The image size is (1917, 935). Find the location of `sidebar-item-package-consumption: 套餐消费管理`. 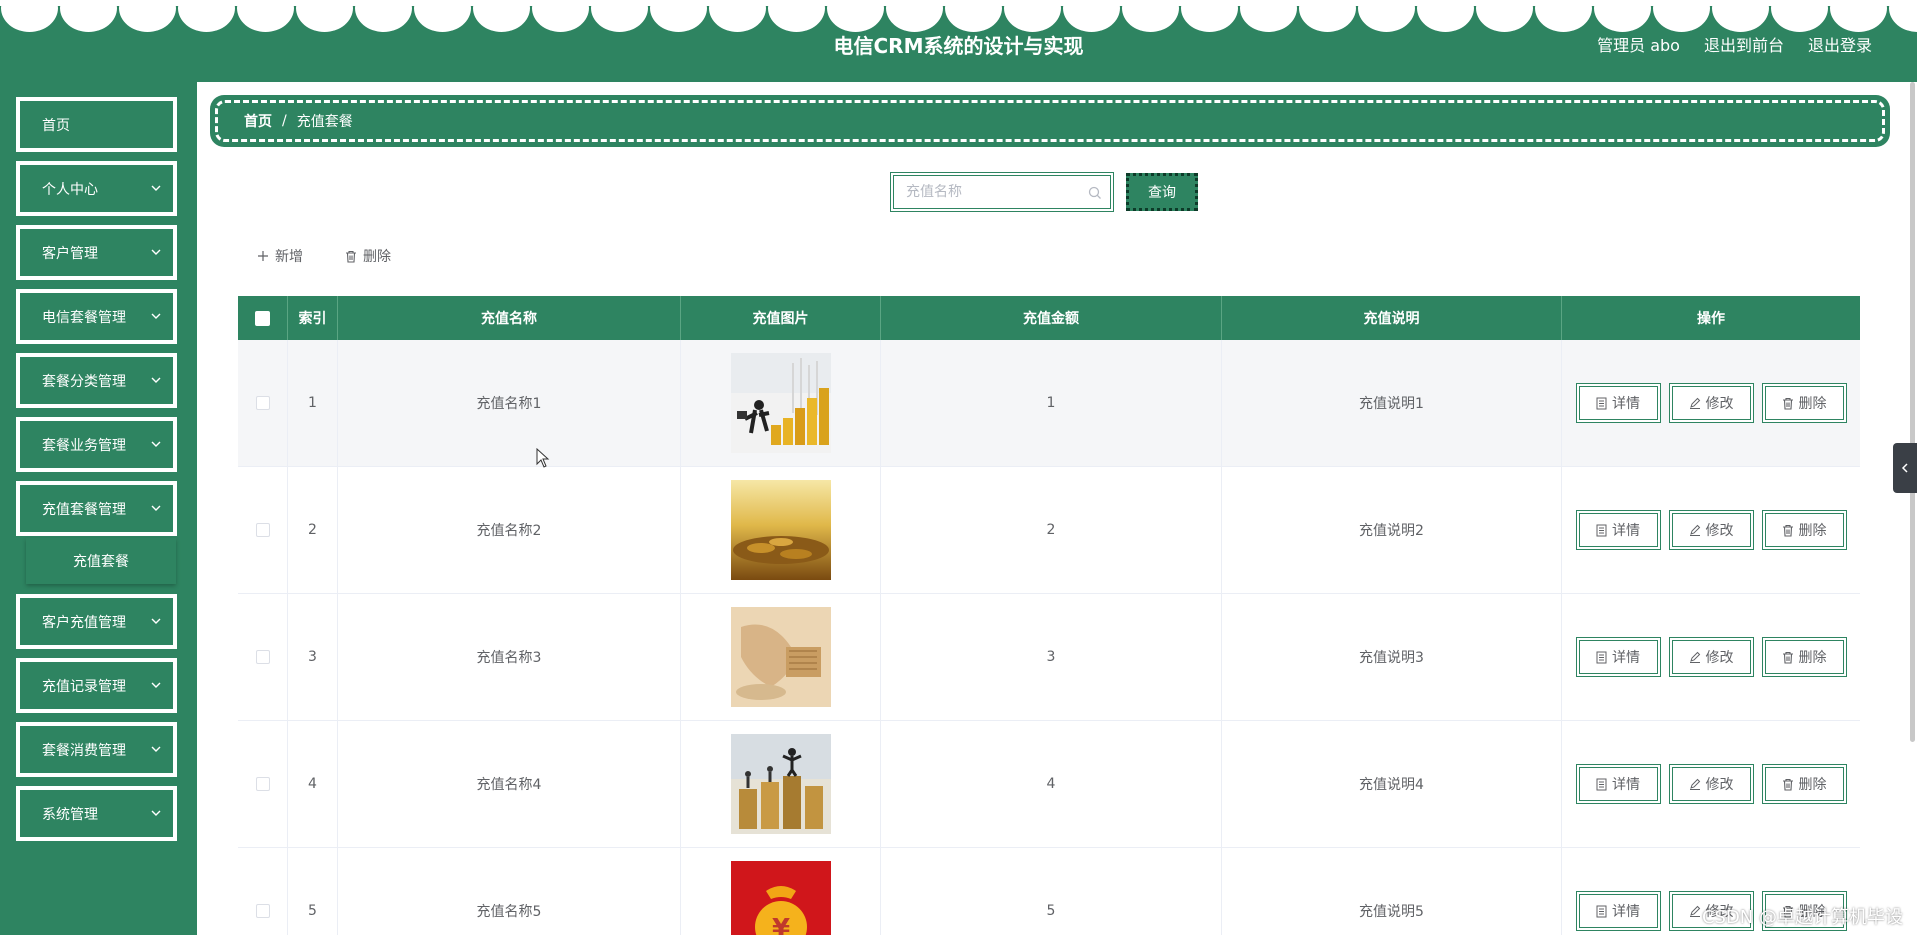

sidebar-item-package-consumption: 套餐消费管理 is located at coordinates (96, 749).